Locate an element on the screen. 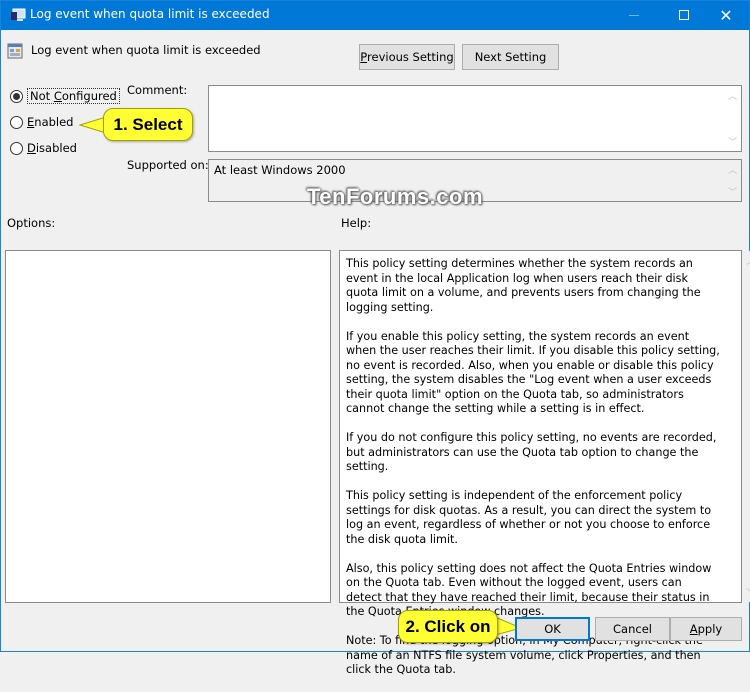 The width and height of the screenshot is (750, 692). callout-select: 1. Select is located at coordinates (148, 124).